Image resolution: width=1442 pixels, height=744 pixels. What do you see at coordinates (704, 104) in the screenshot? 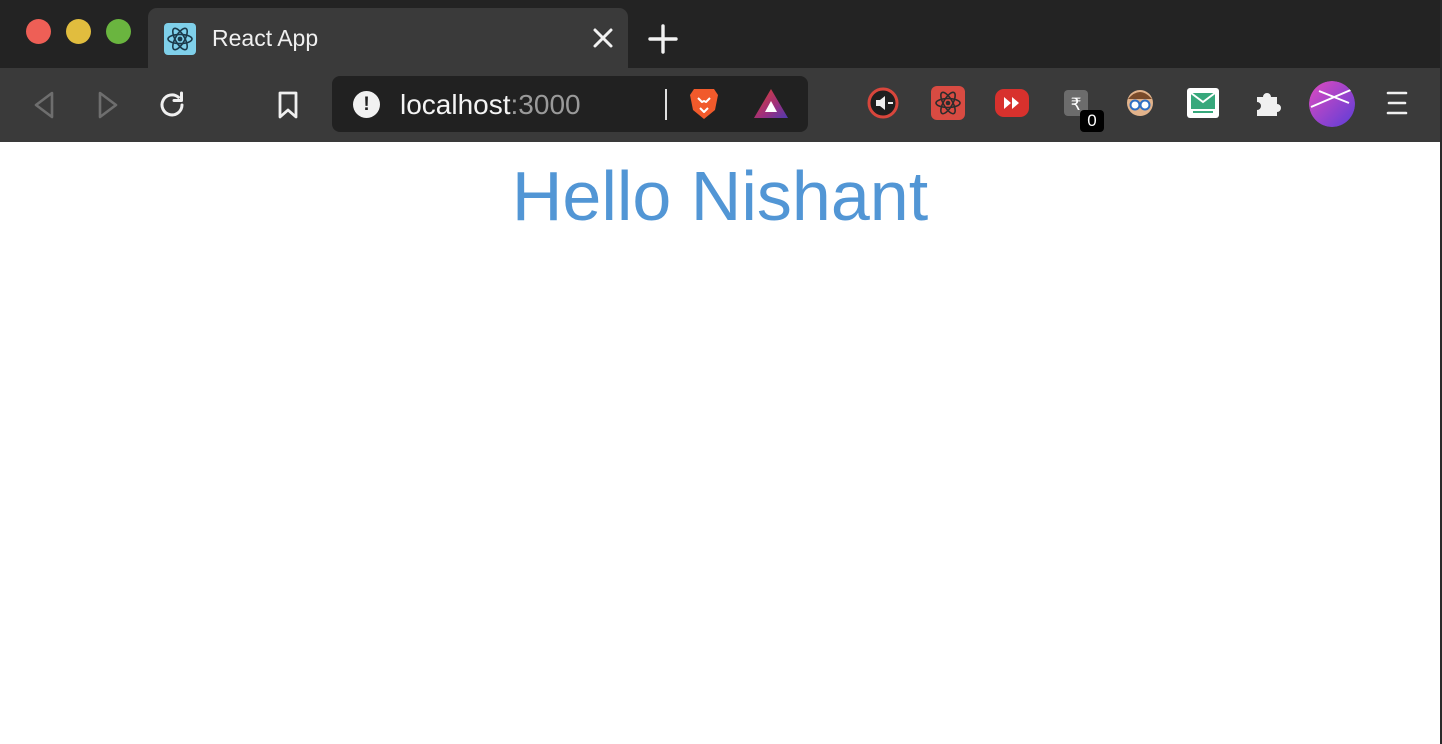
I see `brave-shield-icon` at bounding box center [704, 104].